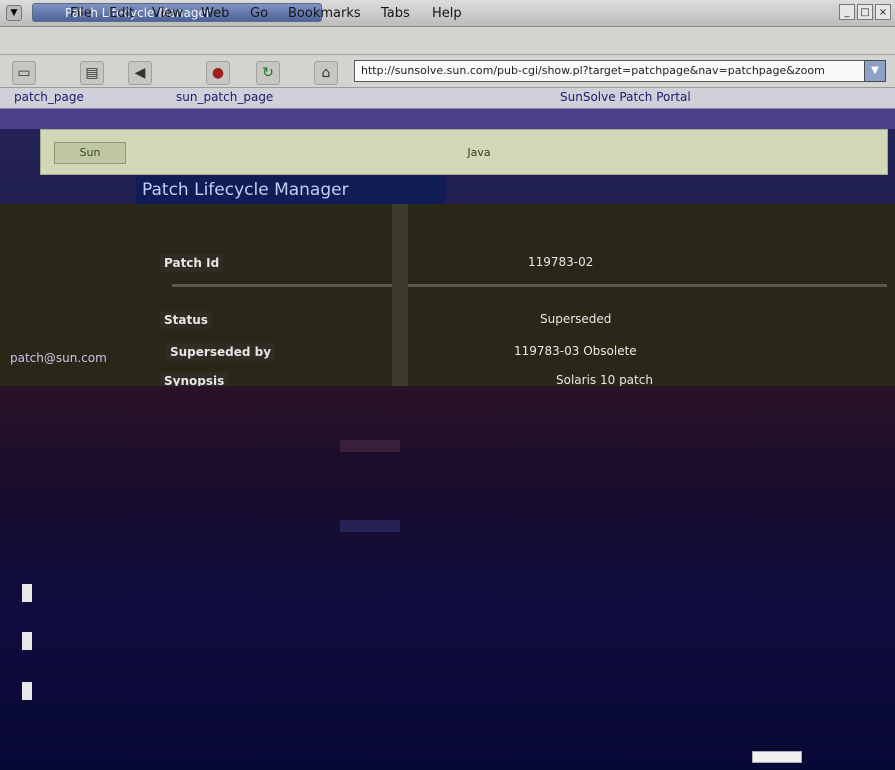 The height and width of the screenshot is (770, 895). Describe the element at coordinates (92, 73) in the screenshot. I see `open-file-icon: ▤` at that location.